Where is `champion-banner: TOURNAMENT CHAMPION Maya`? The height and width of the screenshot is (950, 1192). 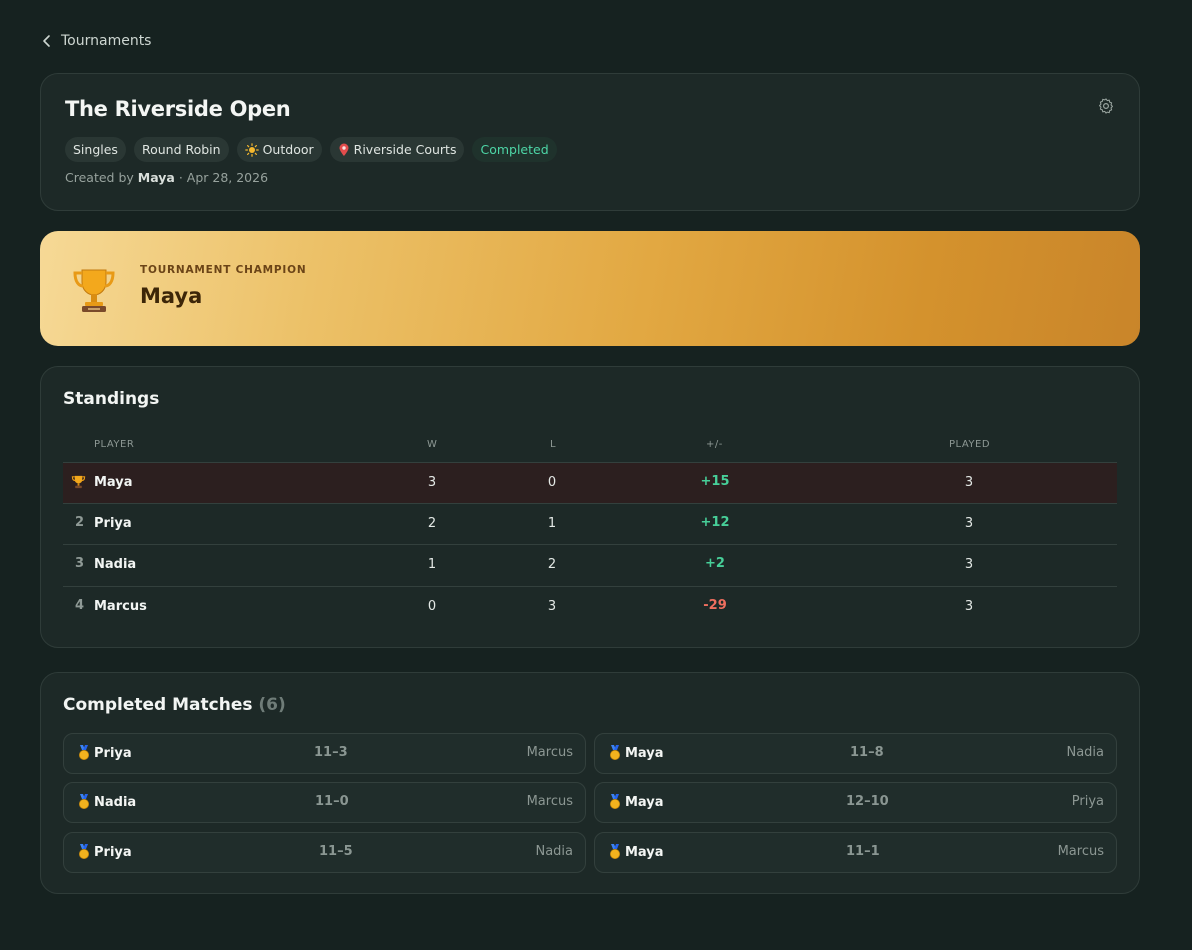 champion-banner: TOURNAMENT CHAMPION Maya is located at coordinates (590, 288).